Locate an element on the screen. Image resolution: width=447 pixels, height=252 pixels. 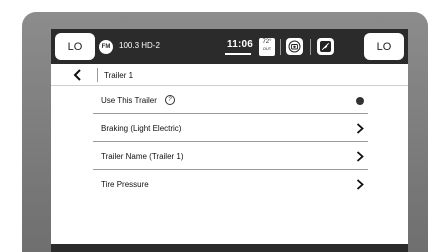
camera-icon is located at coordinates (294, 46).